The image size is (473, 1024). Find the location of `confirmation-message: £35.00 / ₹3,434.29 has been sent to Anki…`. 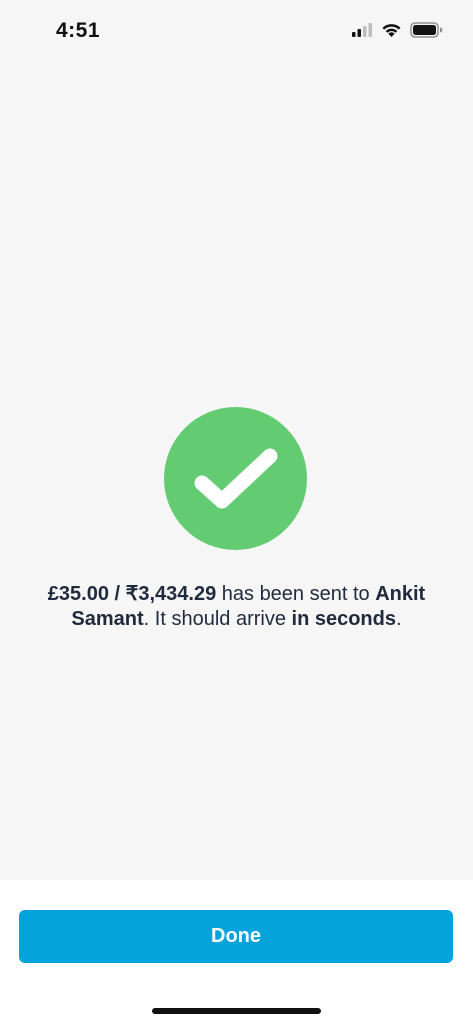

confirmation-message: £35.00 / ₹3,434.29 has been sent to Anki… is located at coordinates (236, 607).